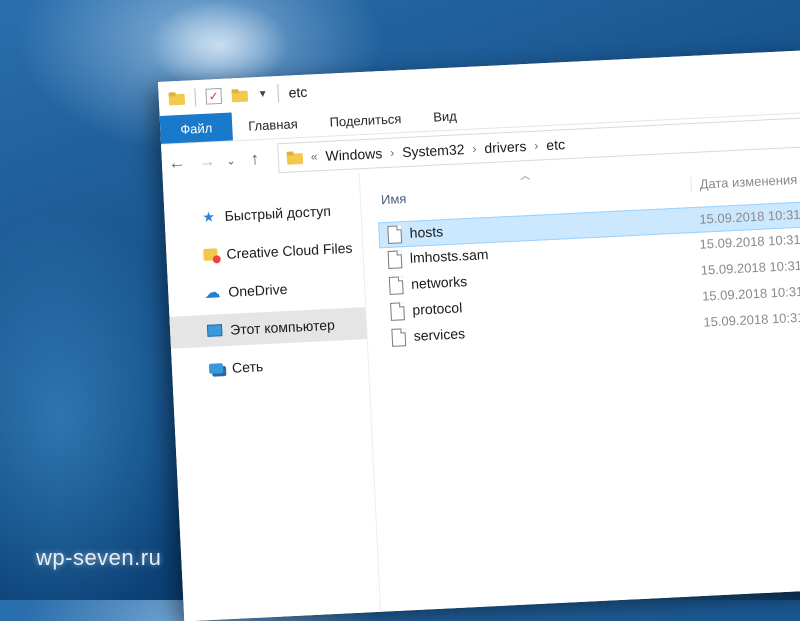  Describe the element at coordinates (555, 144) in the screenshot. I see `breadcrumb-etc: etc` at that location.